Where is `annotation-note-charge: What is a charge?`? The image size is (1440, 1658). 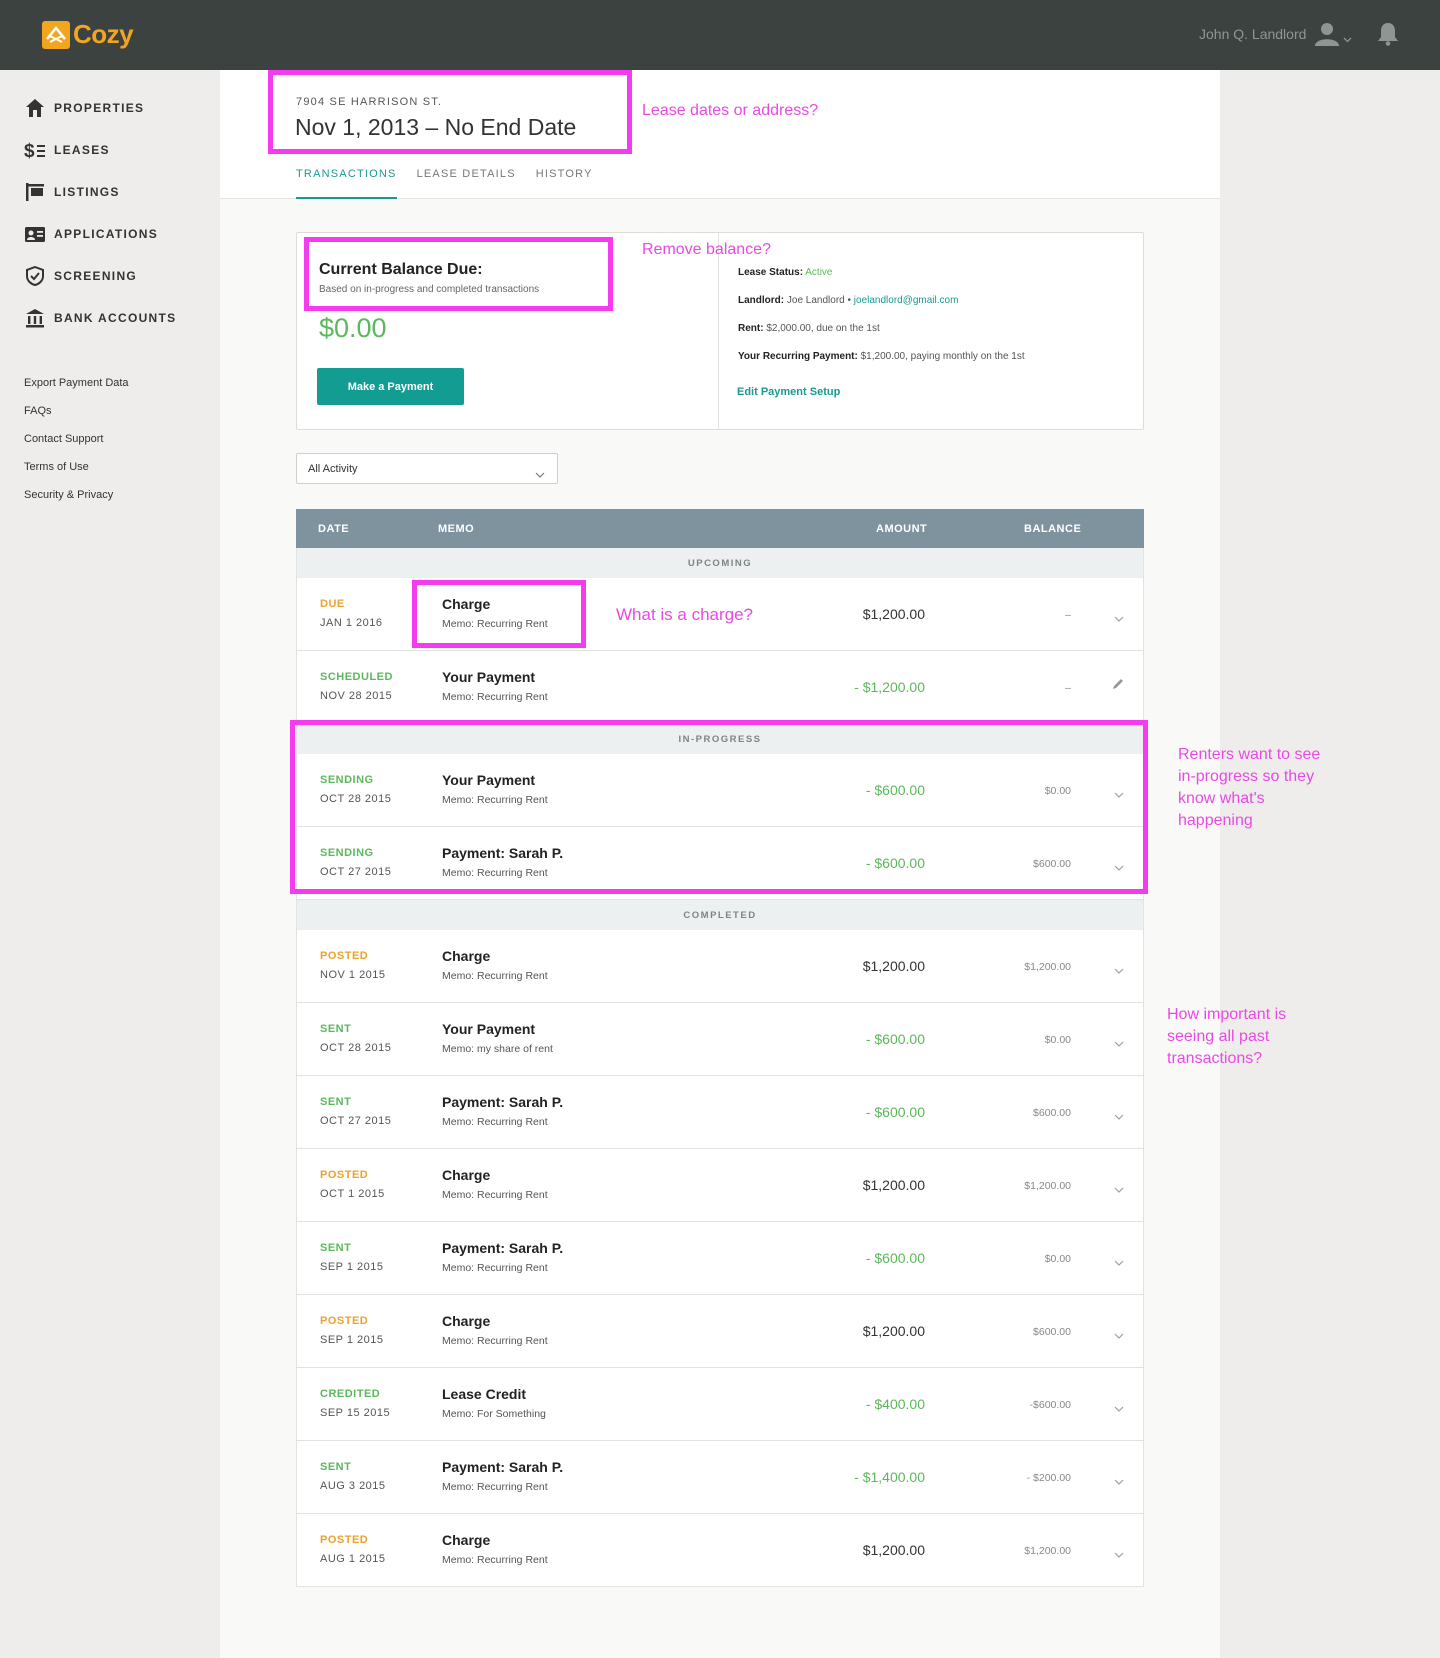 annotation-note-charge: What is a charge? is located at coordinates (685, 614).